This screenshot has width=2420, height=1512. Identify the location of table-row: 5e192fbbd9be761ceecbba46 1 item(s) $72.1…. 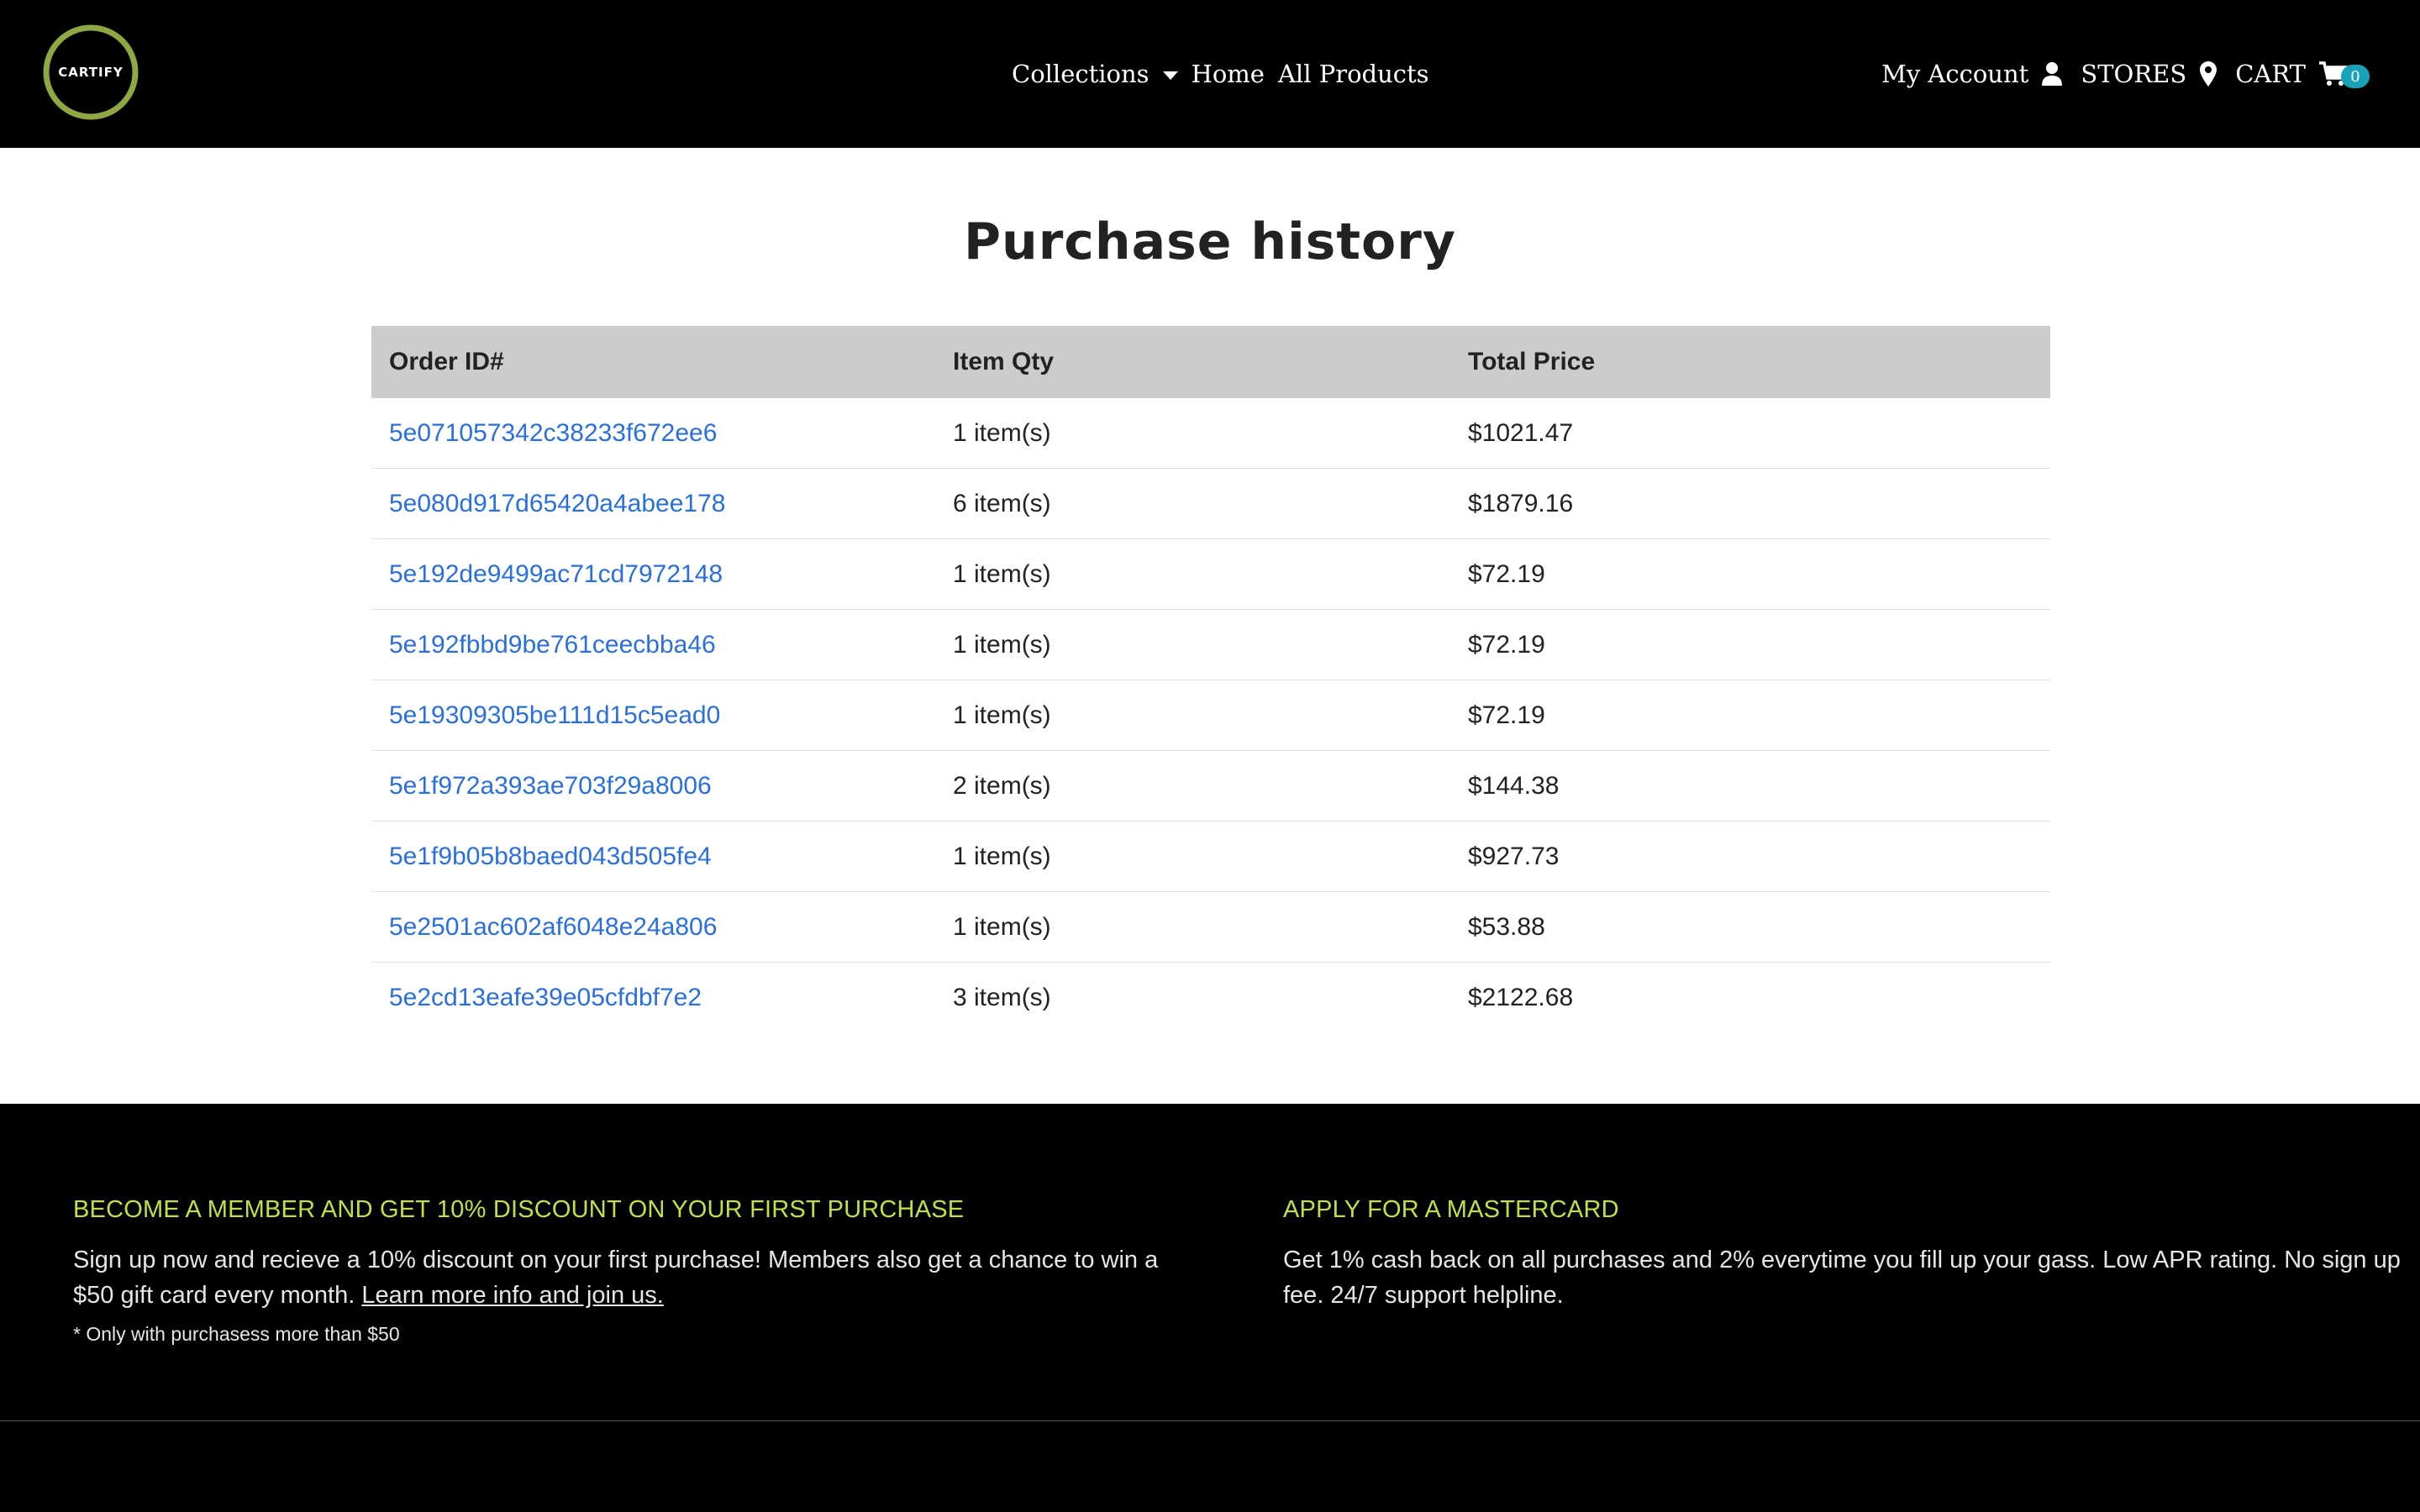
(1210, 644).